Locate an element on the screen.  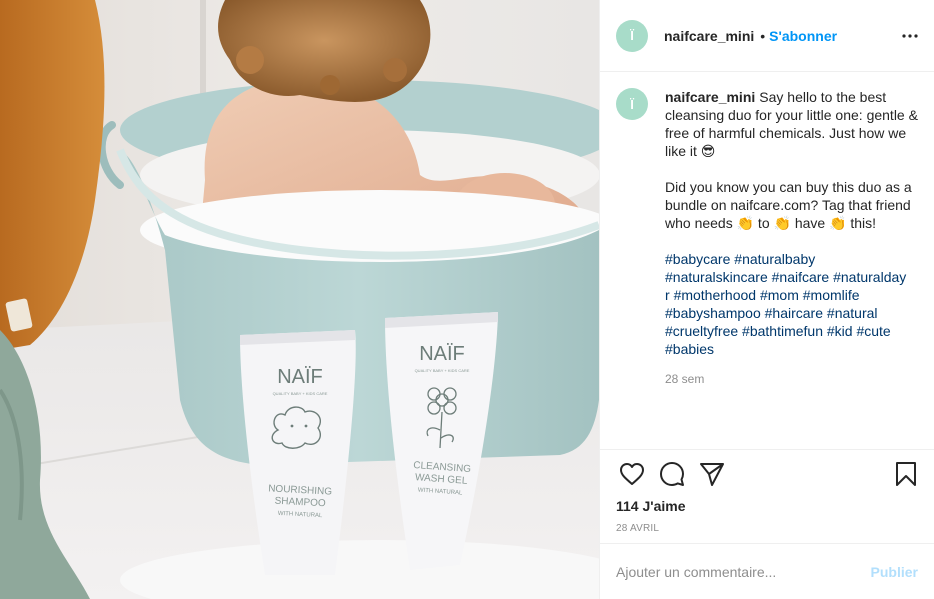
bookmark-icon is located at coordinates (906, 474).